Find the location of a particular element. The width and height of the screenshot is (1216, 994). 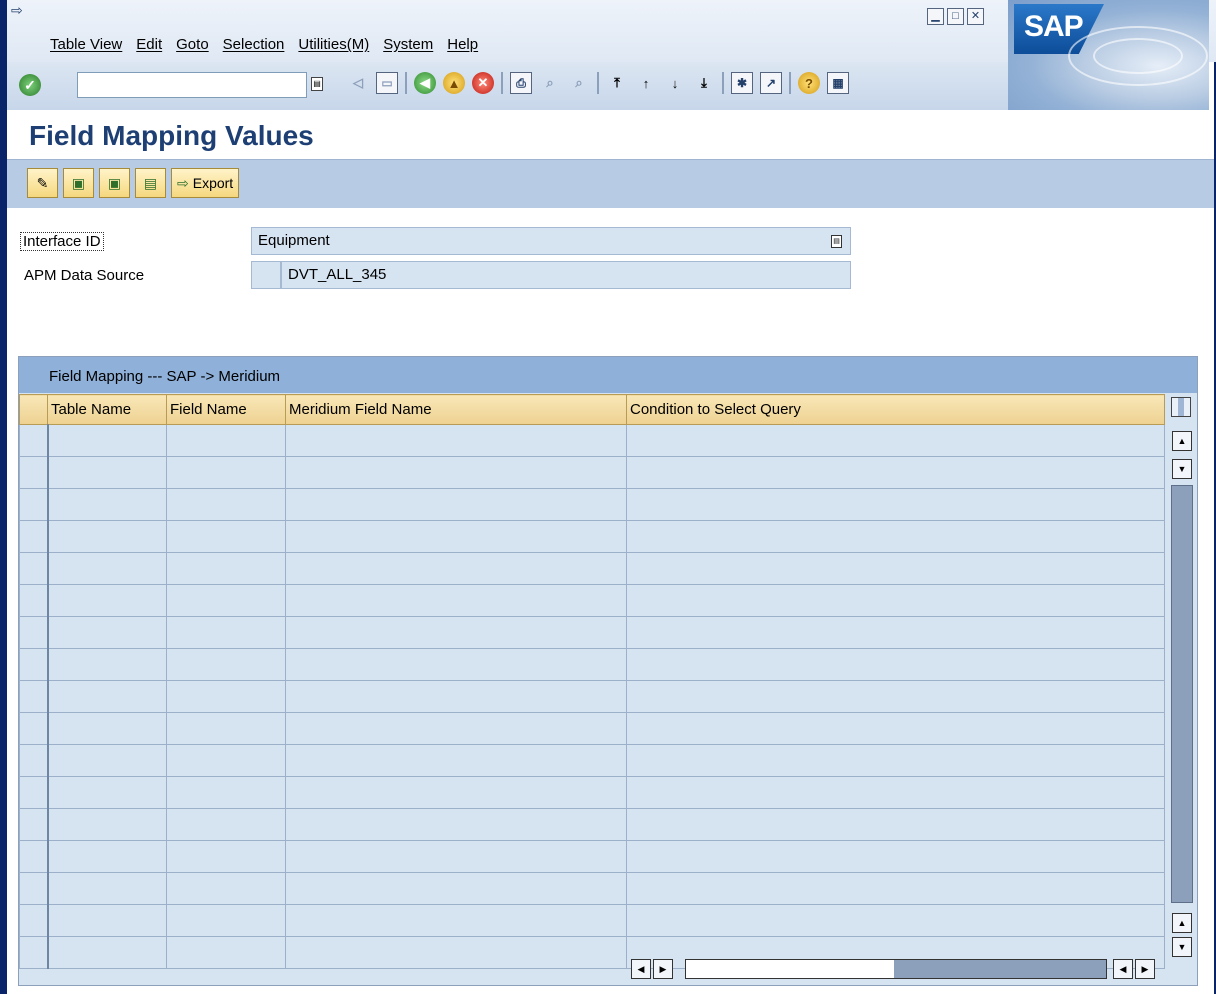

previous-page-icon: ↑ is located at coordinates (646, 83).